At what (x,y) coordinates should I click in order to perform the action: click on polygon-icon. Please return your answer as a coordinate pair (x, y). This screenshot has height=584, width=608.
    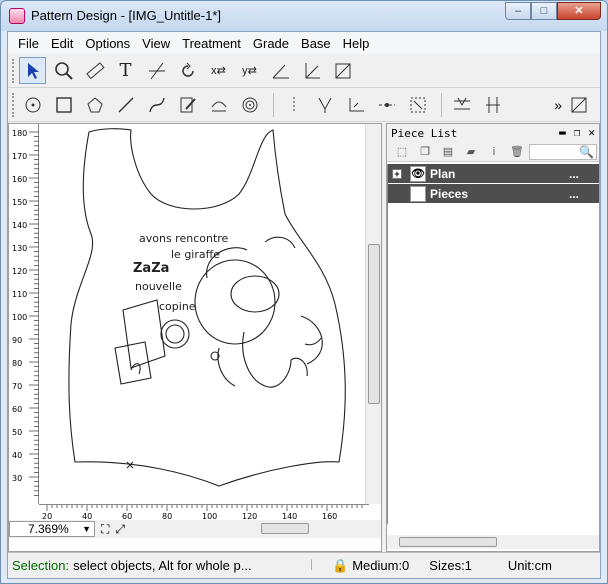
    Looking at the image, I should click on (94, 104).